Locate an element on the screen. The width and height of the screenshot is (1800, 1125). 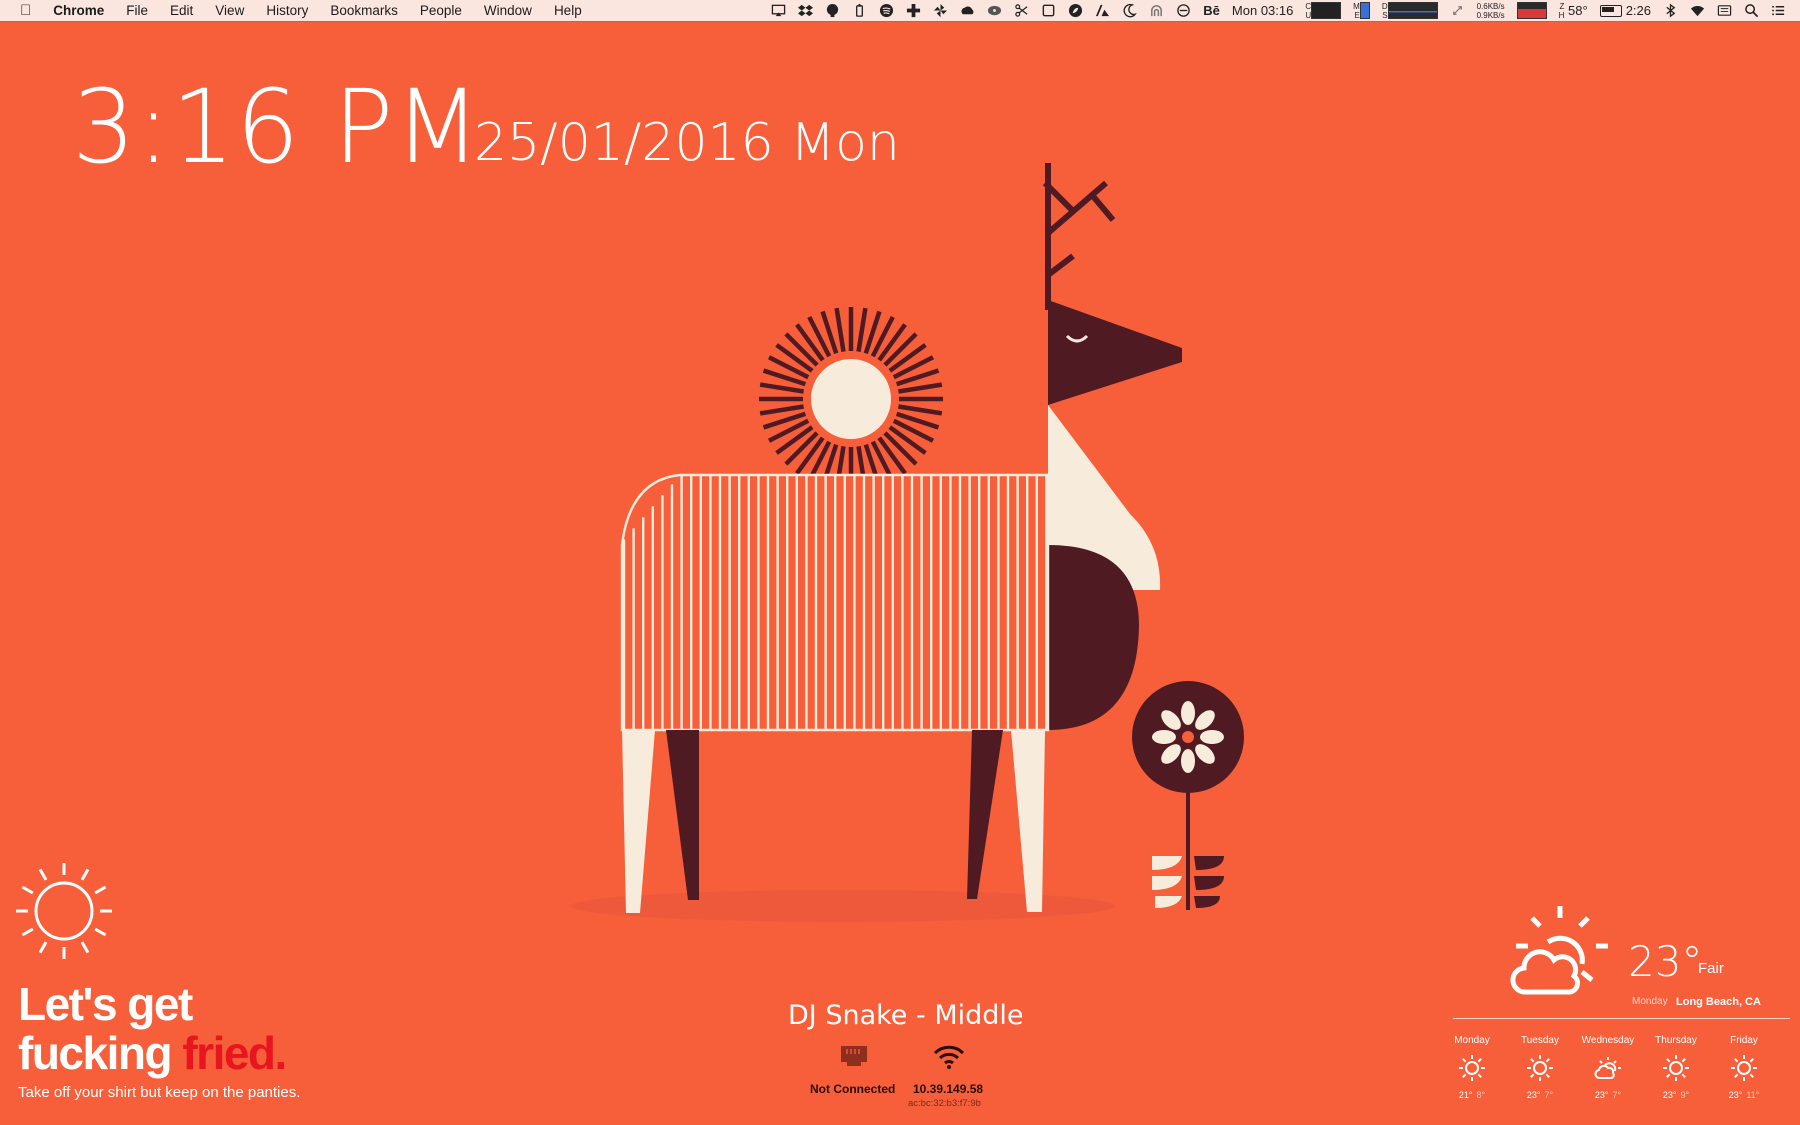
sensor-temp: ZH 58° is located at coordinates (1573, 11).